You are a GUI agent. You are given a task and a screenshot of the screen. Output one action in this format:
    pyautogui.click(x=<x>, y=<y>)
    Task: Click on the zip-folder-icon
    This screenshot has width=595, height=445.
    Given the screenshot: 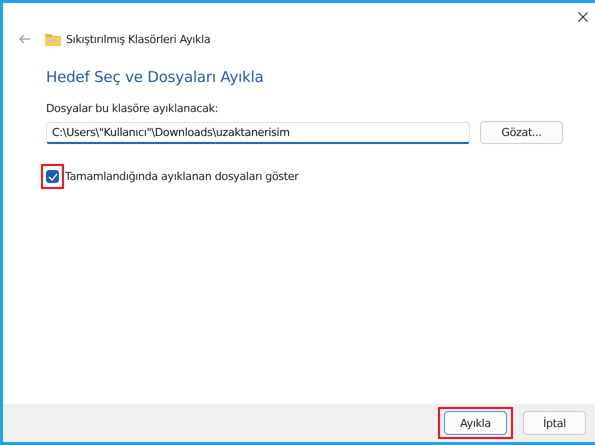 What is the action you would take?
    pyautogui.click(x=53, y=39)
    